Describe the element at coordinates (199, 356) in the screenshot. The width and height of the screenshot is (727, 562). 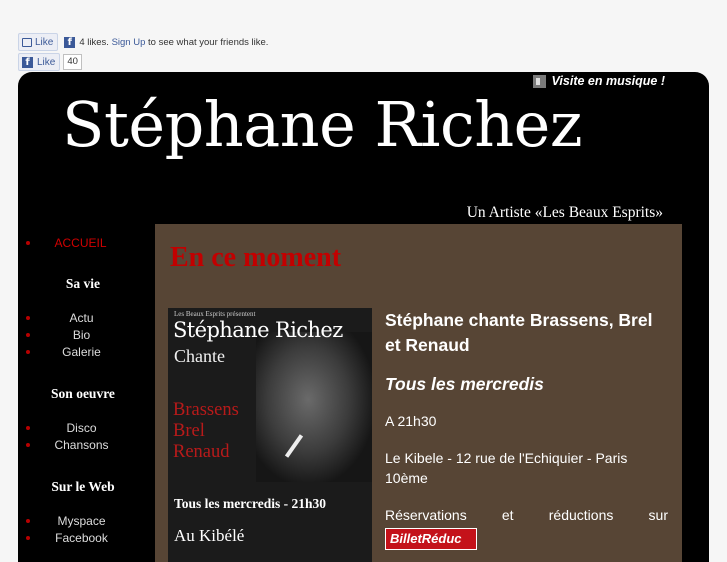
I see `poster-chante: Chante` at that location.